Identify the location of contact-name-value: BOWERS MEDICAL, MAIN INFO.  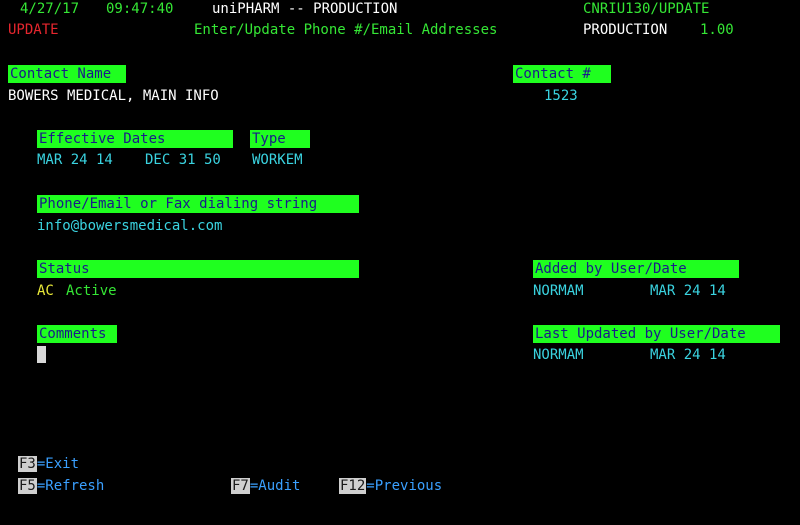
(113, 96).